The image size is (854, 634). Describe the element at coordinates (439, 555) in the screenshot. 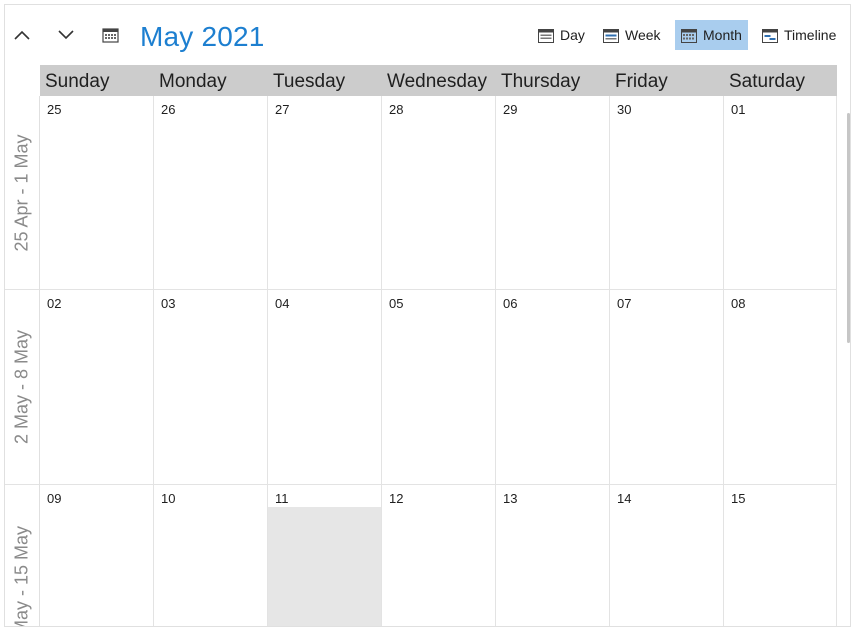

I see `day-cell: 12` at that location.